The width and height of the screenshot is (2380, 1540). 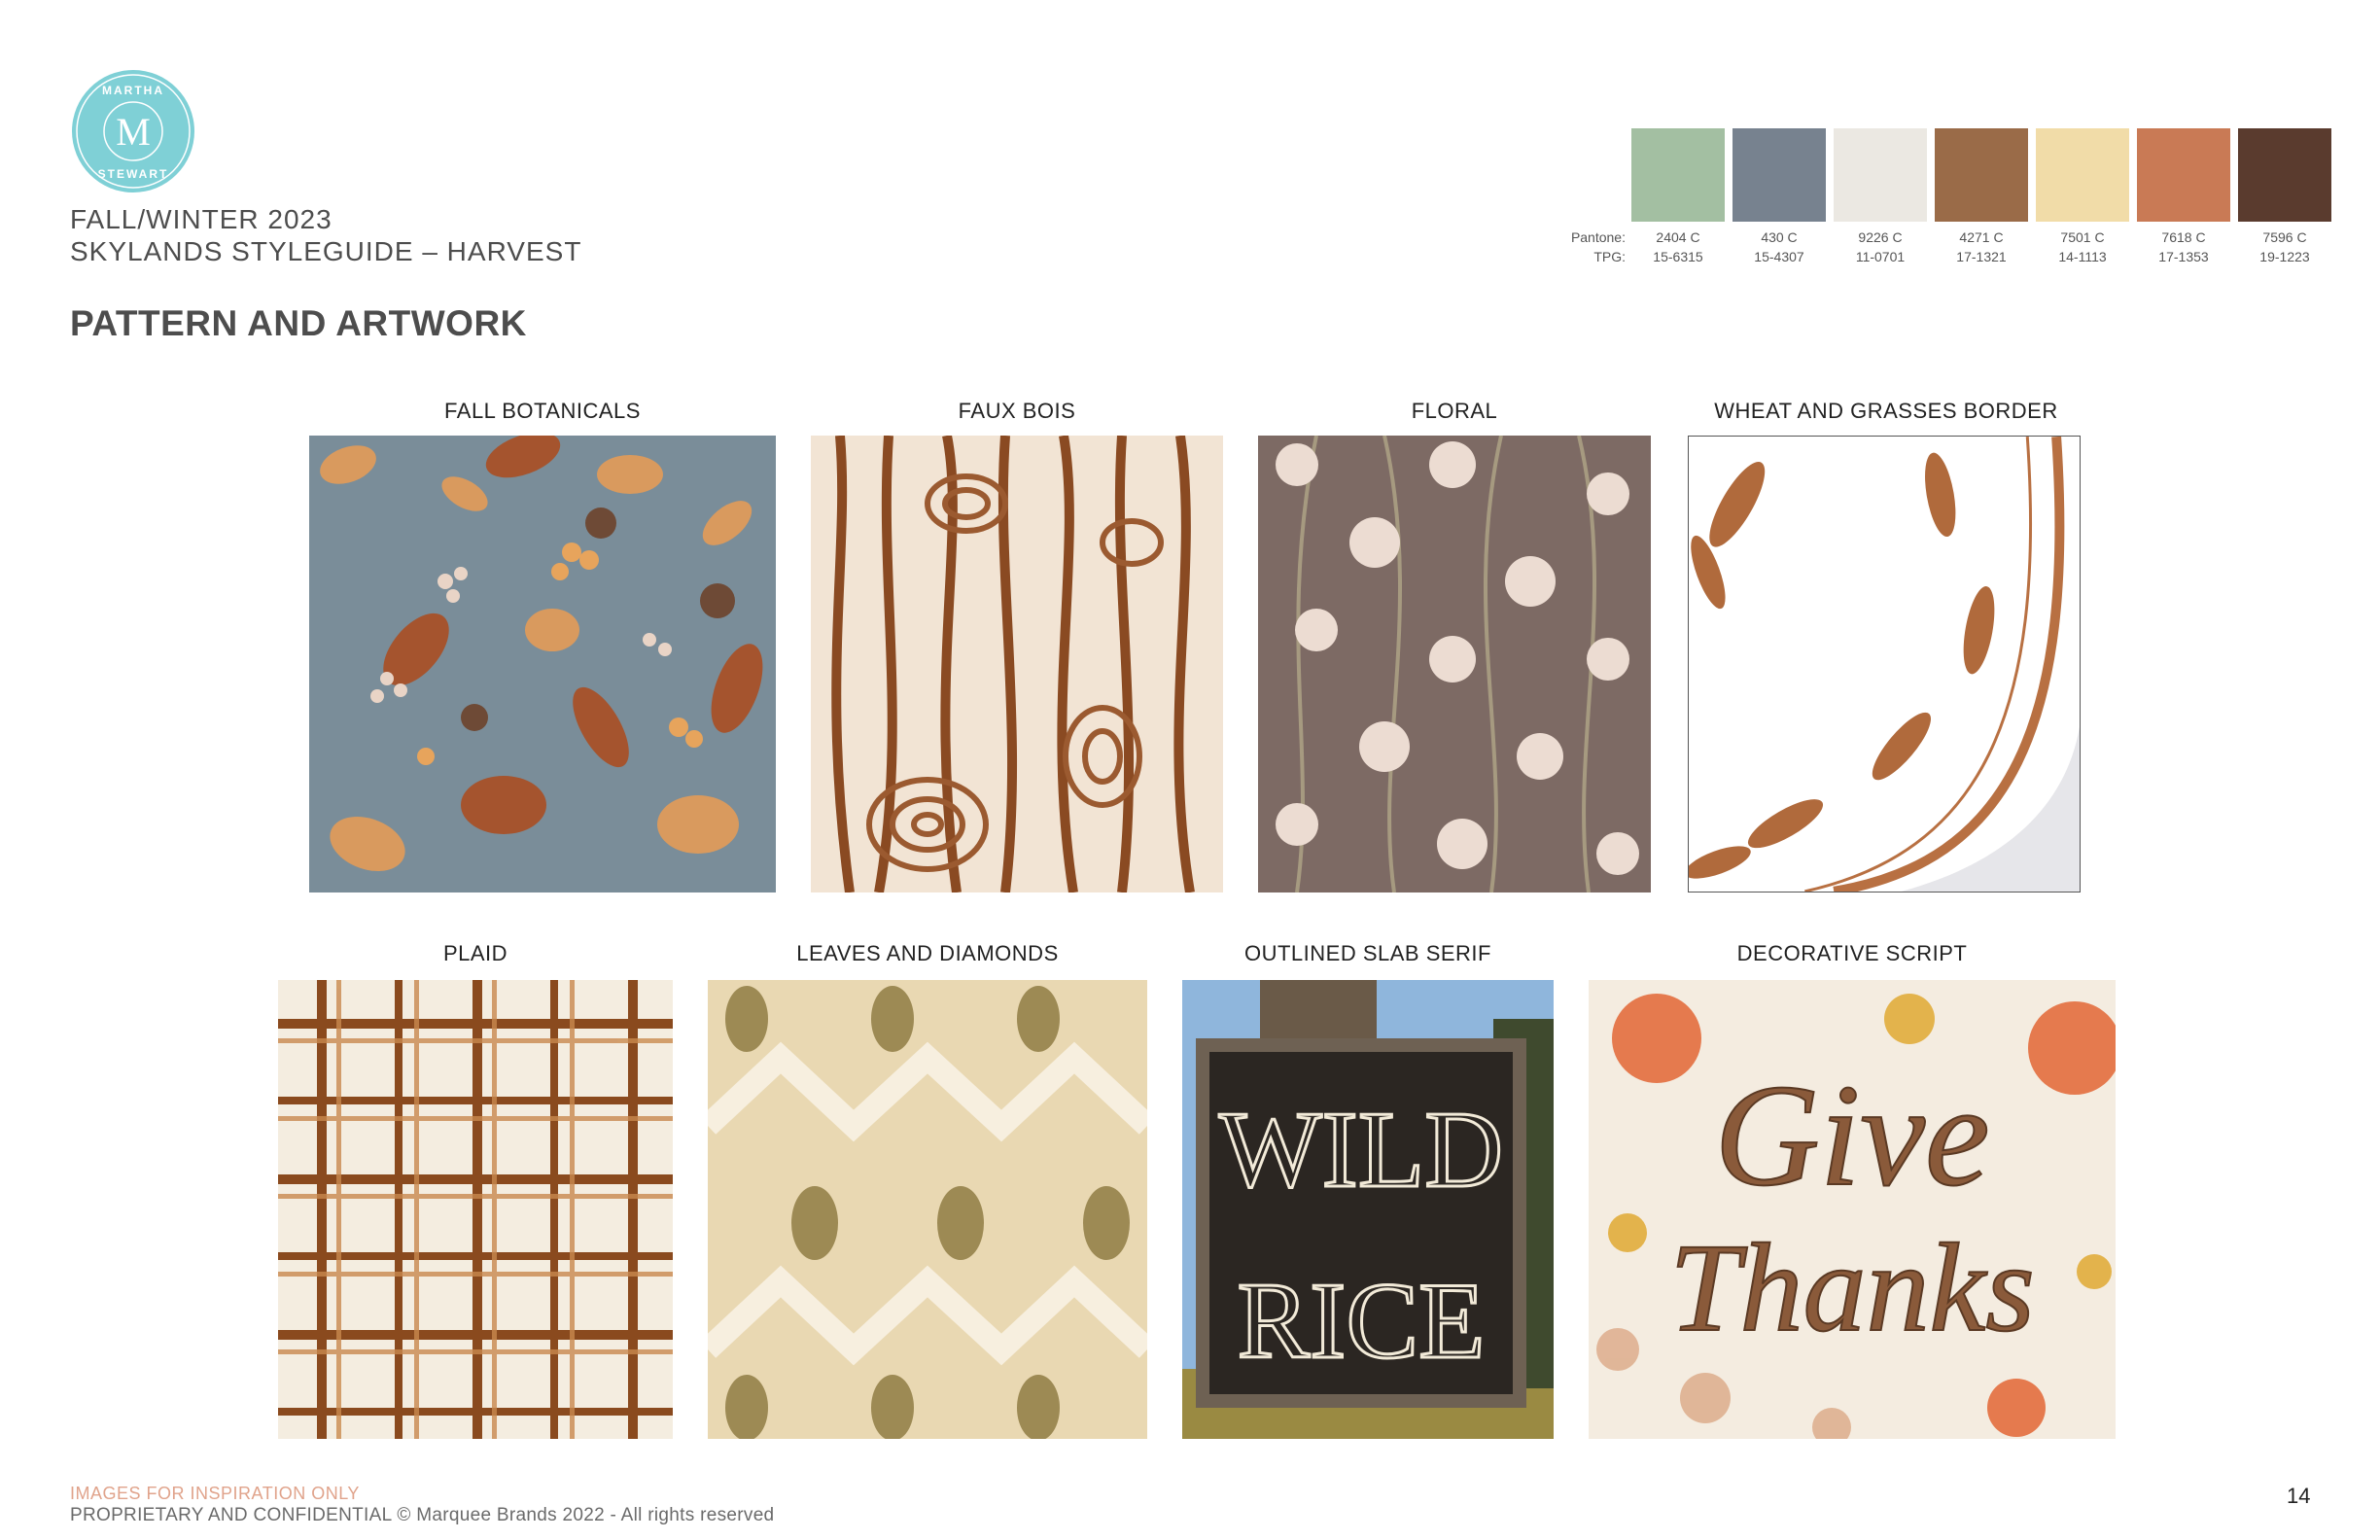 What do you see at coordinates (298, 323) in the screenshot?
I see `section-title: PATTERN AND ARTWORK` at bounding box center [298, 323].